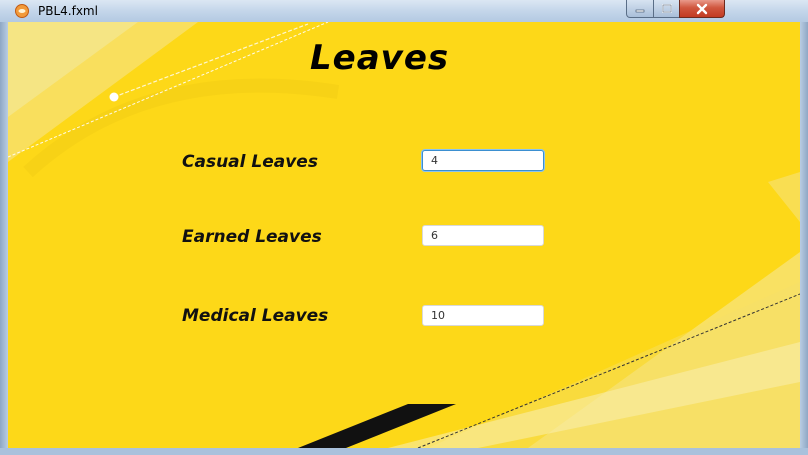  I want to click on close-button, so click(702, 9).